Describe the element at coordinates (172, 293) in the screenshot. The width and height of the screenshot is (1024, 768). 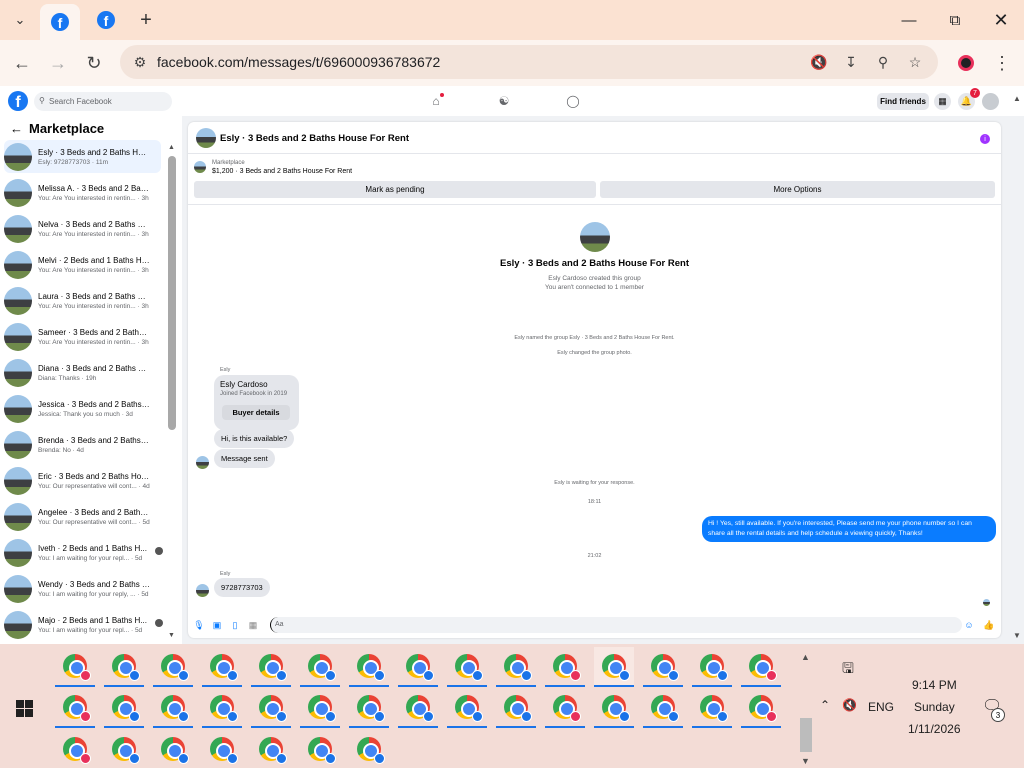
I see `sidebar-scrollbar` at that location.